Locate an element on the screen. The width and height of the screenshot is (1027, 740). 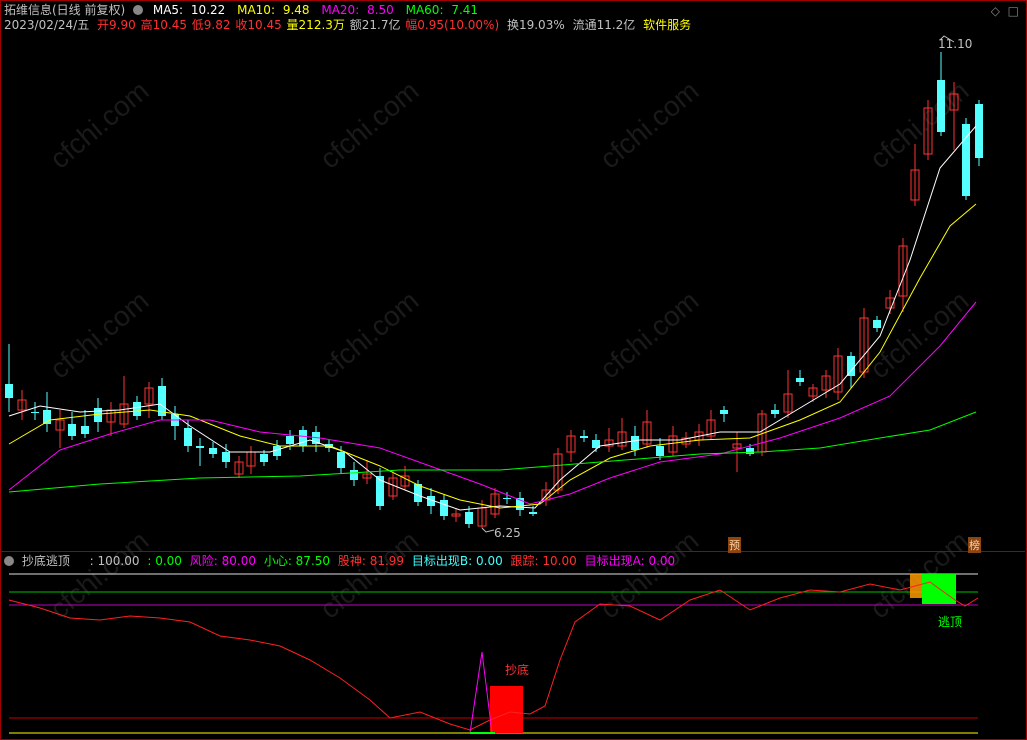
indicator-value-2: : 0.00 is located at coordinates (164, 561).